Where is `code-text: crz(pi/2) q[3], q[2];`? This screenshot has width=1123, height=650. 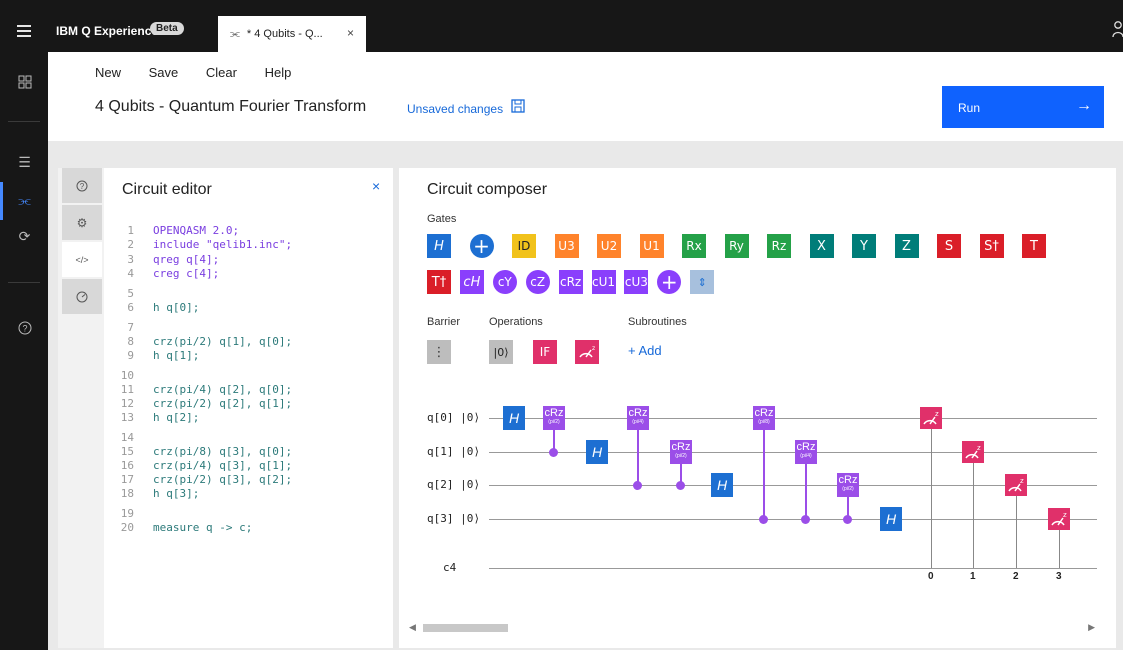 code-text: crz(pi/2) q[3], q[2]; is located at coordinates (222, 479).